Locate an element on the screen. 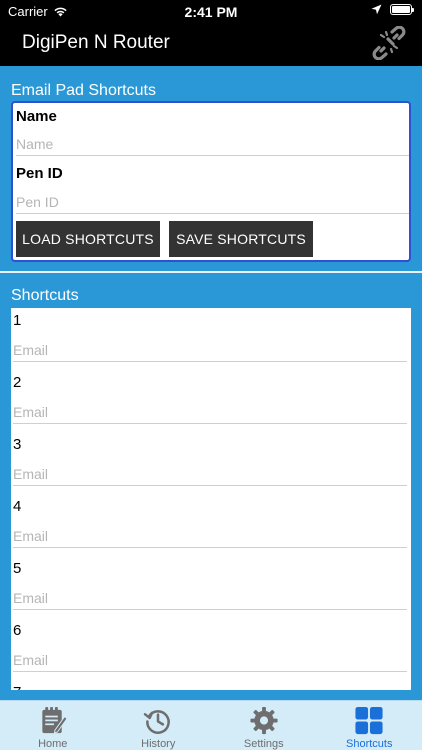 The width and height of the screenshot is (422, 750). shortcut-number: 3 is located at coordinates (17, 444).